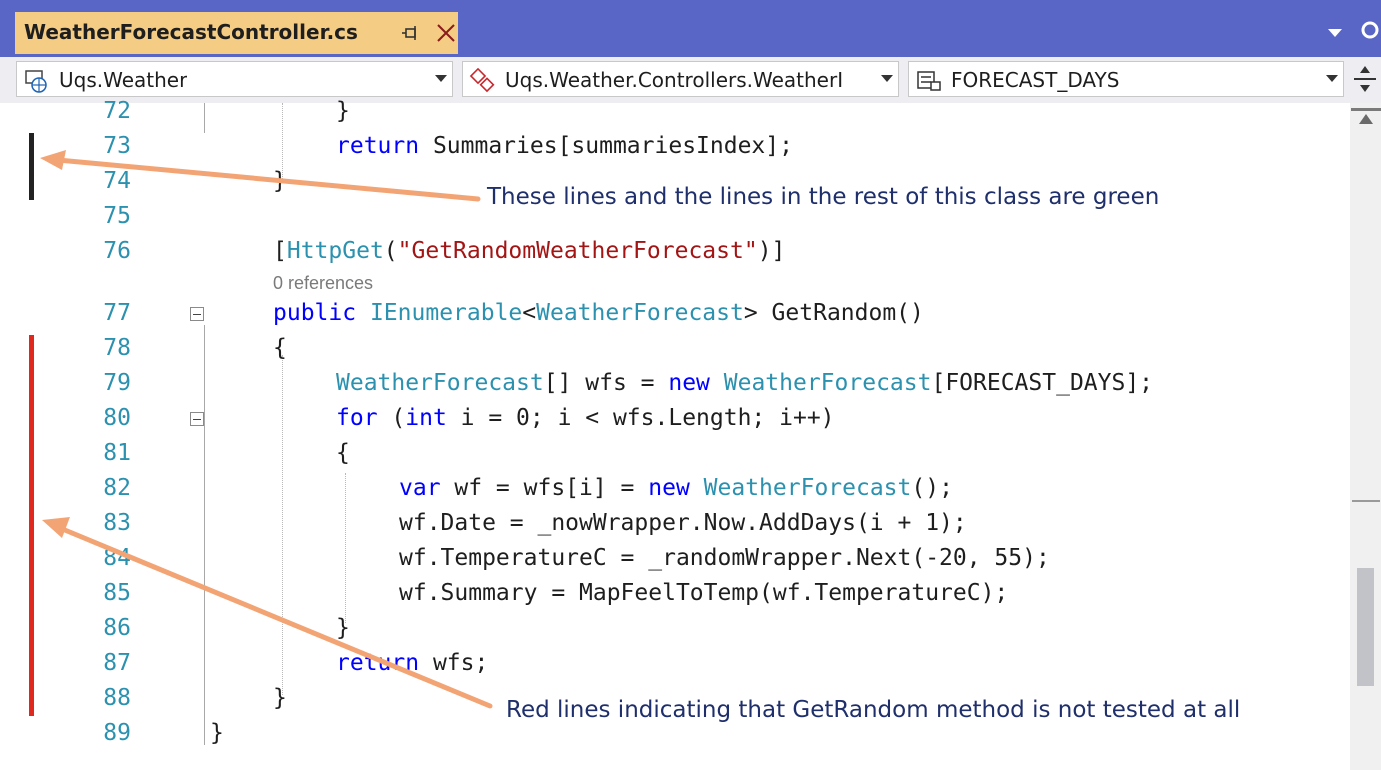 The image size is (1381, 770). I want to click on project-name: Uqs.Weather, so click(123, 80).